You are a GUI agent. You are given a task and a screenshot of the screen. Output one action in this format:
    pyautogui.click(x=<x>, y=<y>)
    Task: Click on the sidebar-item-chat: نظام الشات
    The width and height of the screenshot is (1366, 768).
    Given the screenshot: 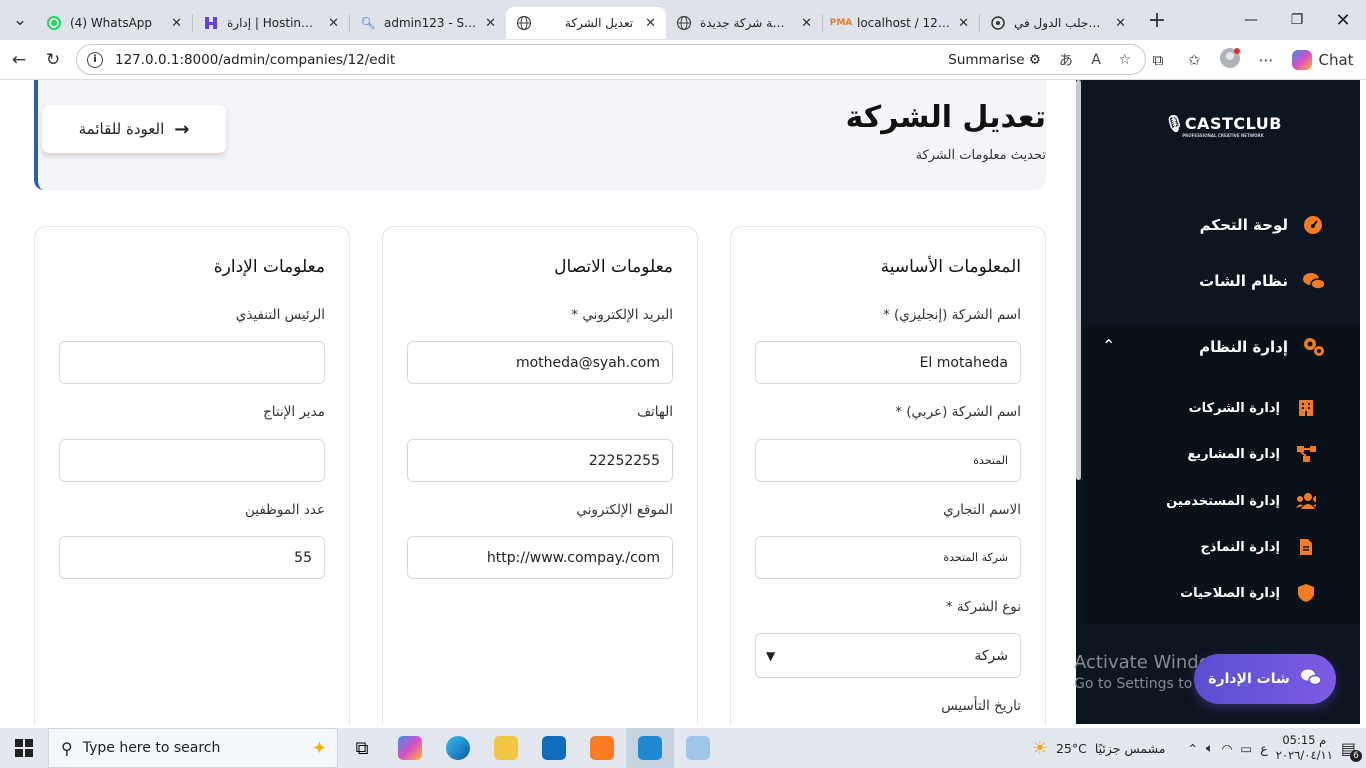 What is the action you would take?
    pyautogui.click(x=1261, y=281)
    